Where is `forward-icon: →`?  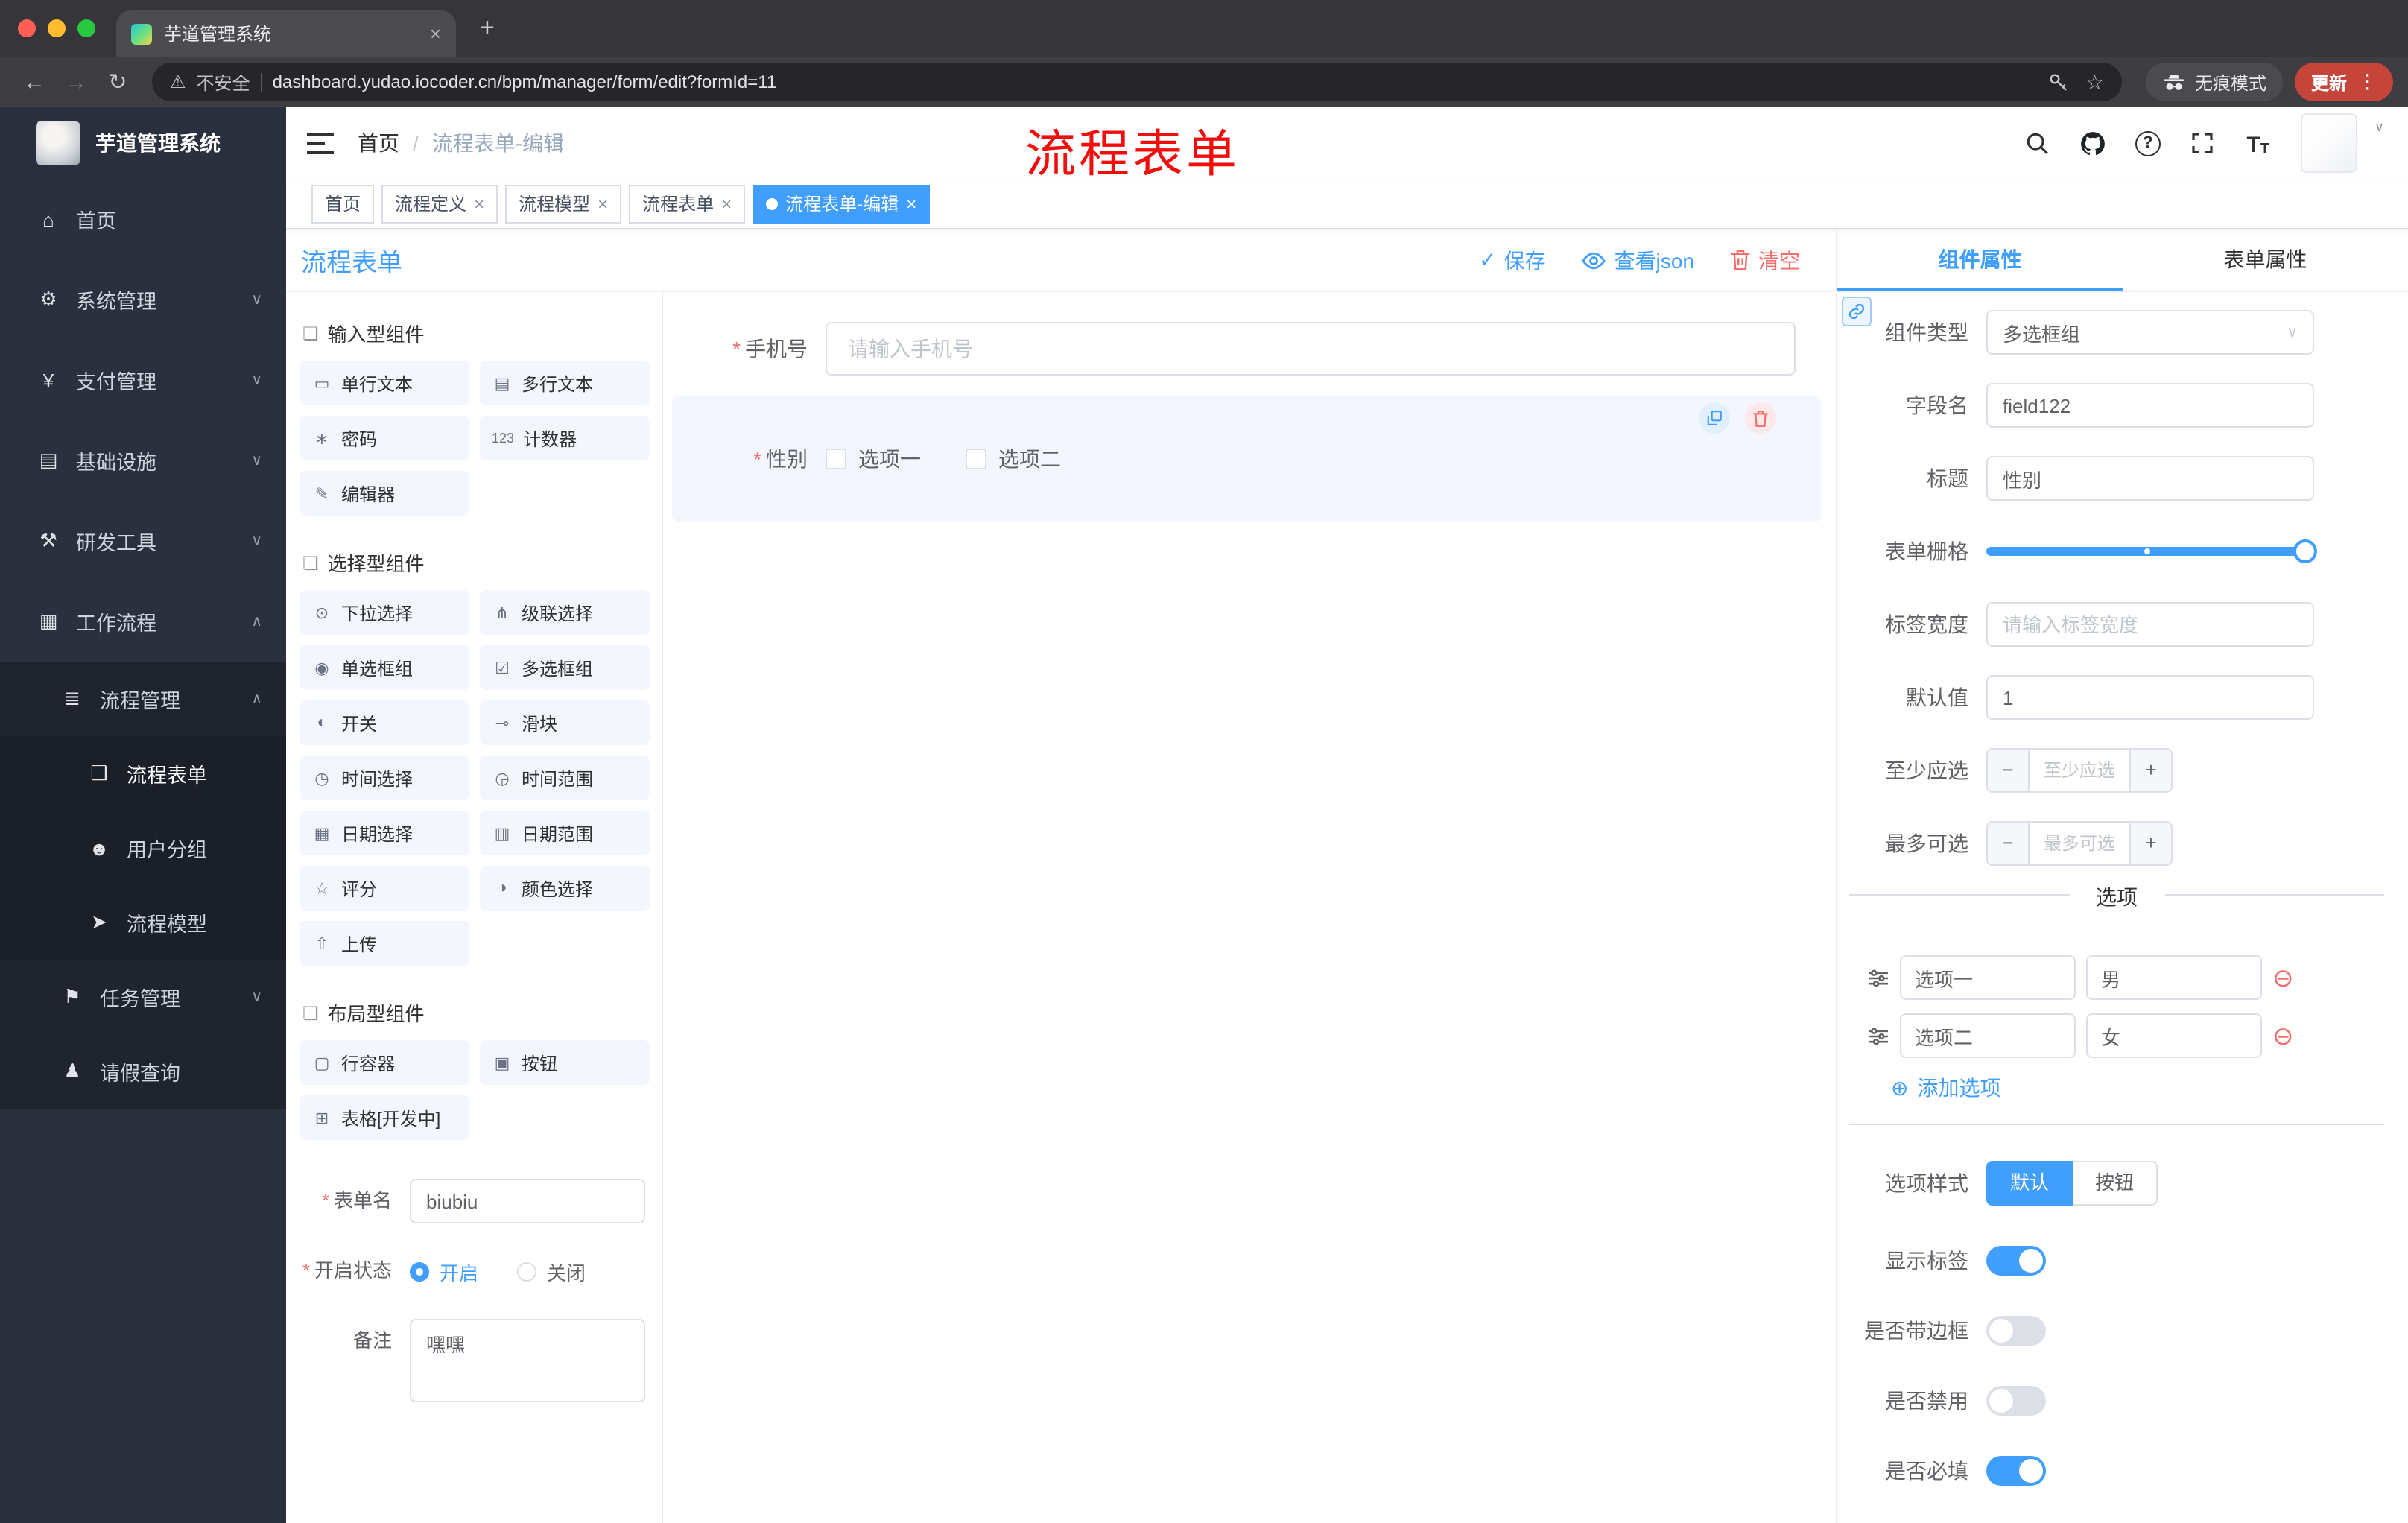 forward-icon: → is located at coordinates (76, 82).